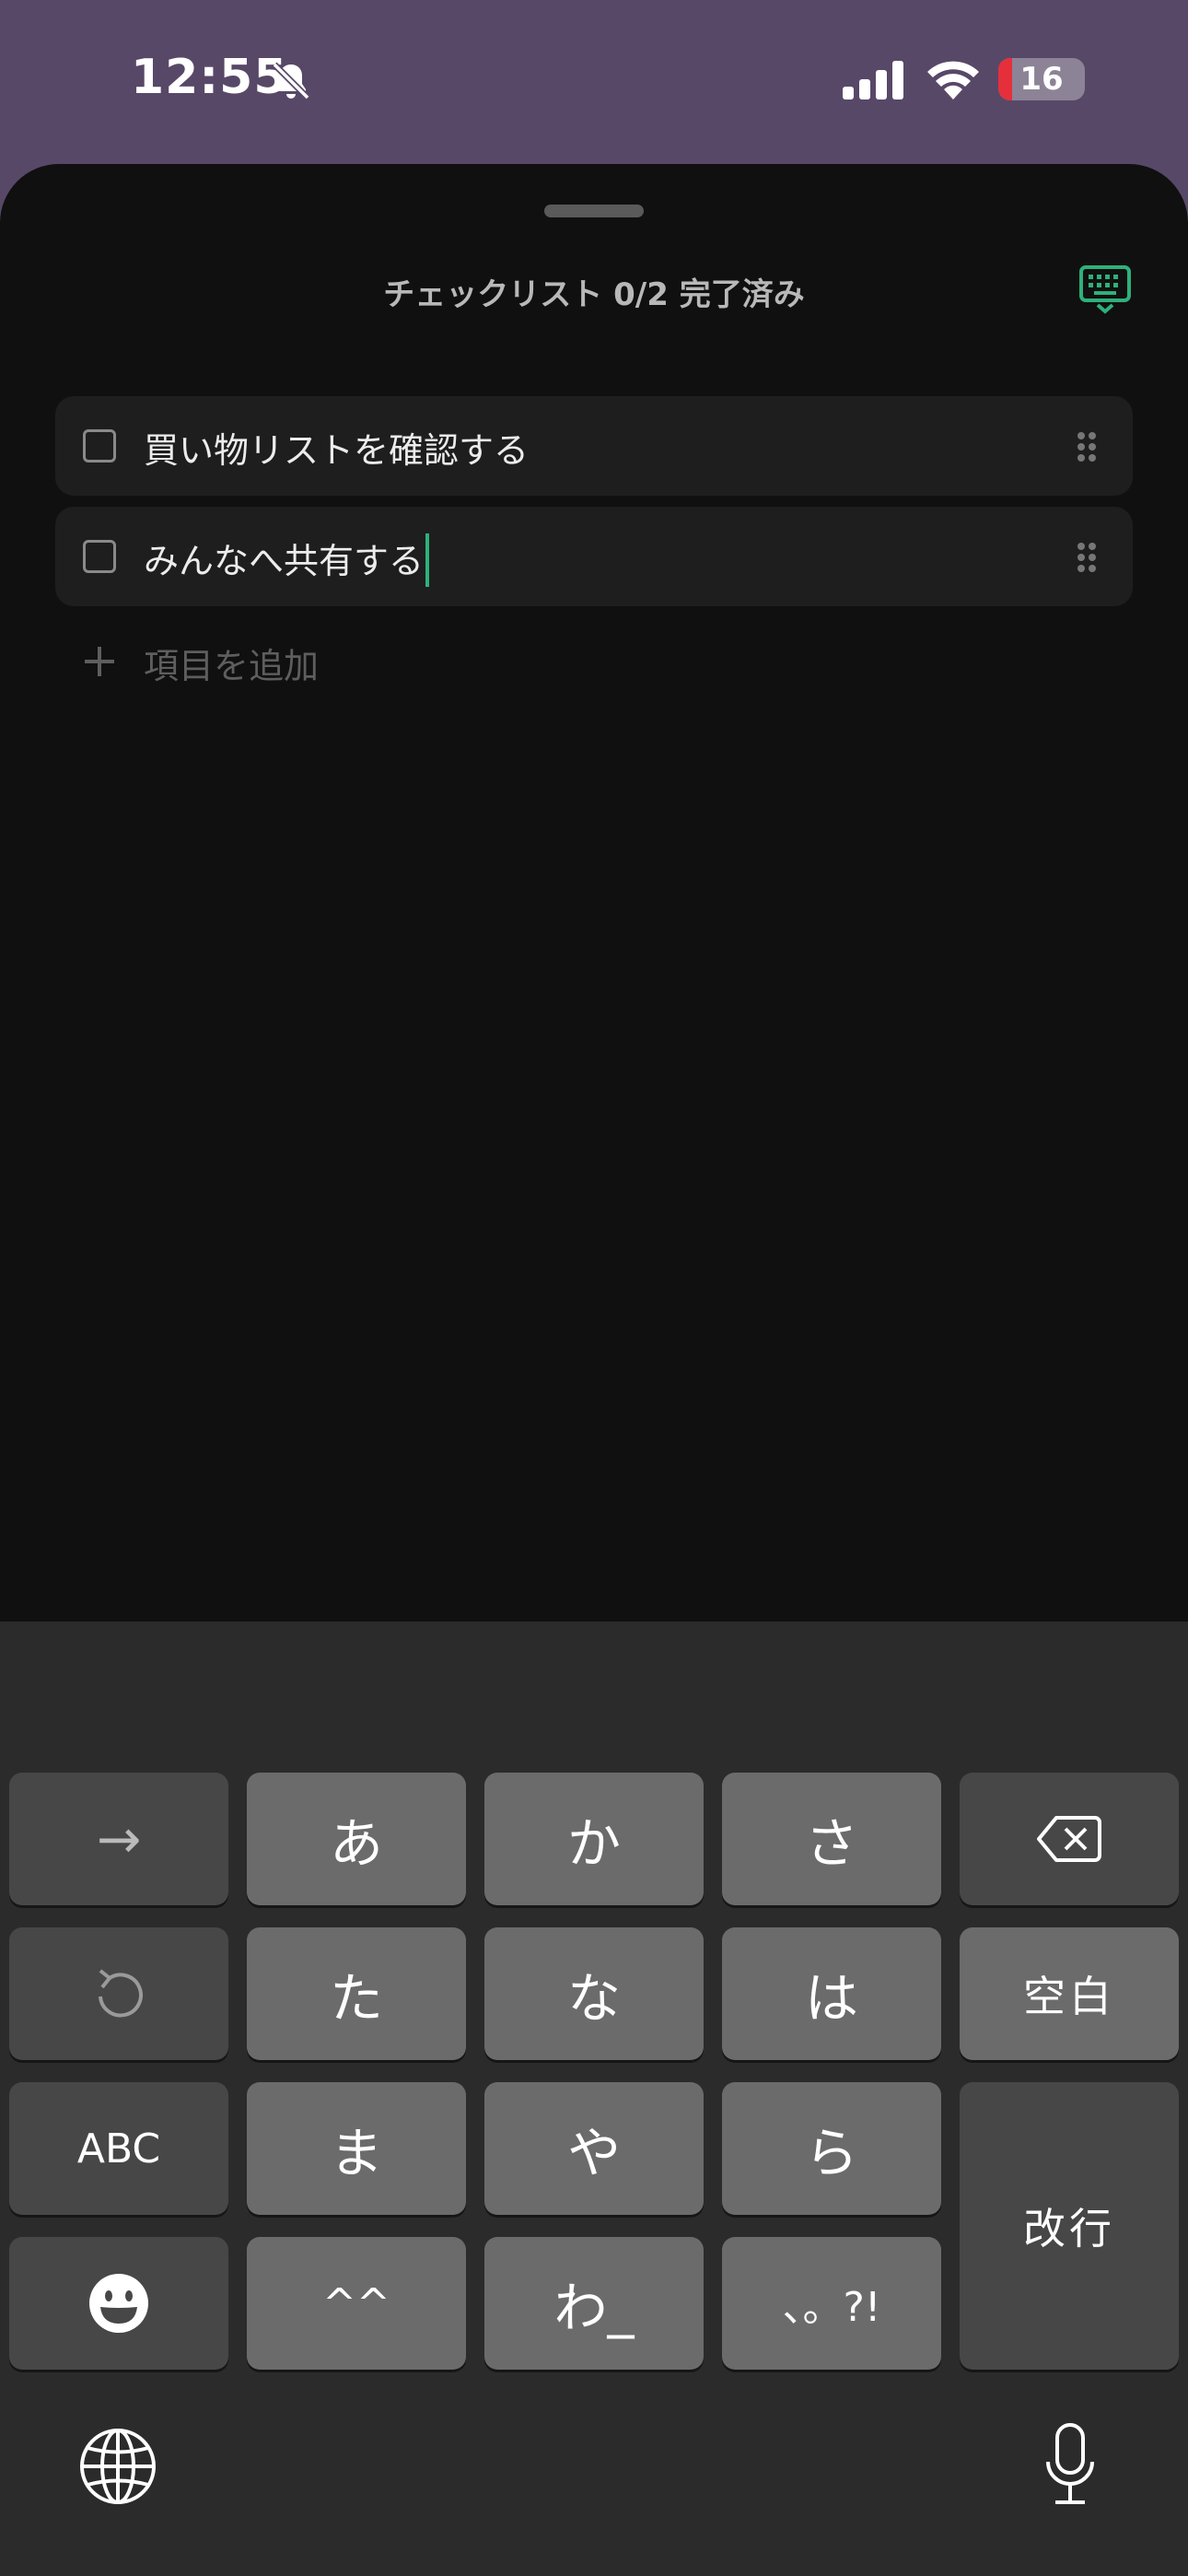 Image resolution: width=1188 pixels, height=2576 pixels. I want to click on undo-icon, so click(121, 1993).